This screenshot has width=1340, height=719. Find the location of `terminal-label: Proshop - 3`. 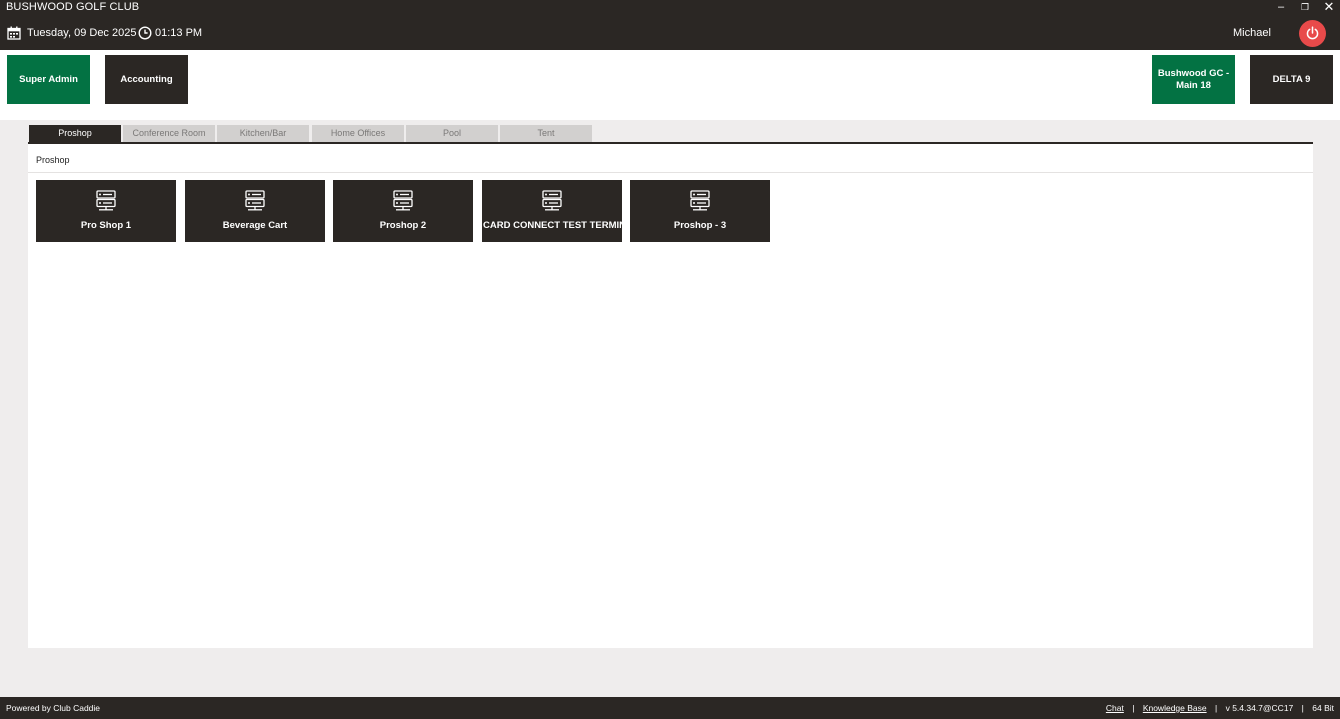

terminal-label: Proshop - 3 is located at coordinates (700, 225).